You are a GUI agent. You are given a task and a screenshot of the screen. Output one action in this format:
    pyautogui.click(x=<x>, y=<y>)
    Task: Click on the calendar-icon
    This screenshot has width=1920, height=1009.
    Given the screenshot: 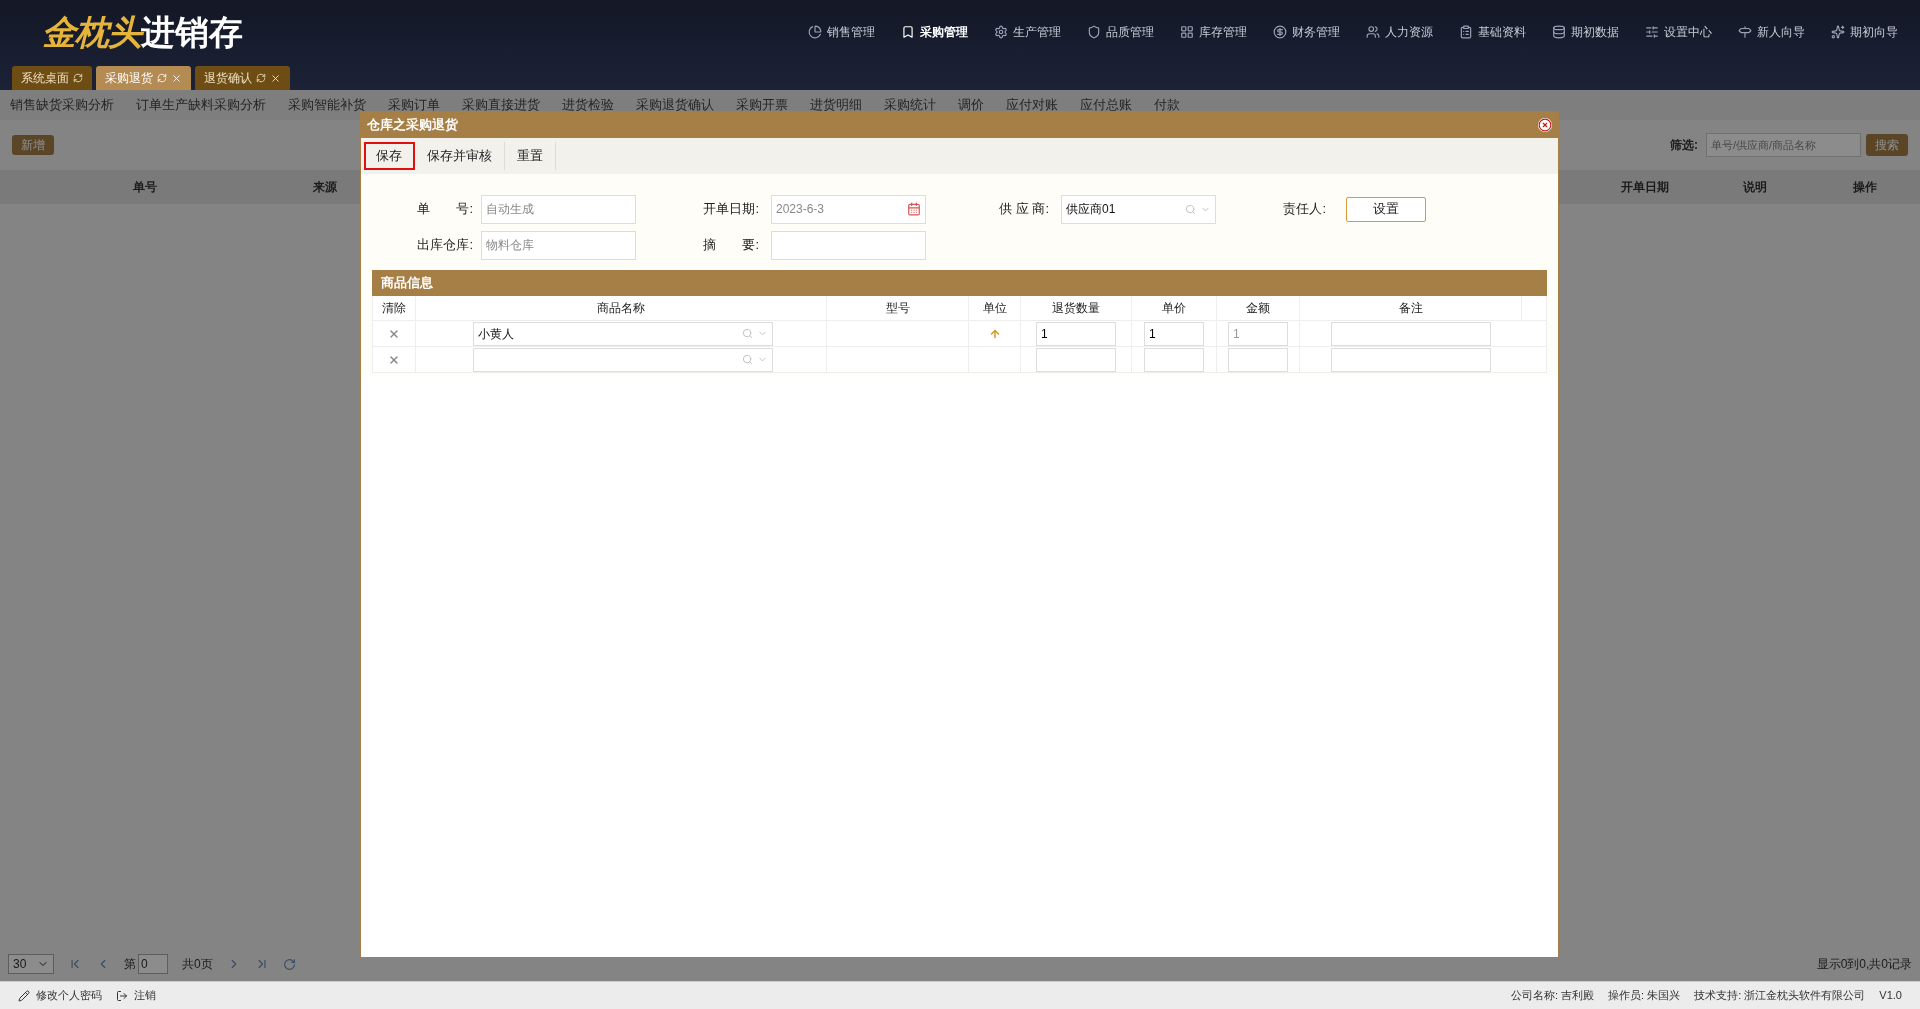 What is the action you would take?
    pyautogui.click(x=914, y=209)
    